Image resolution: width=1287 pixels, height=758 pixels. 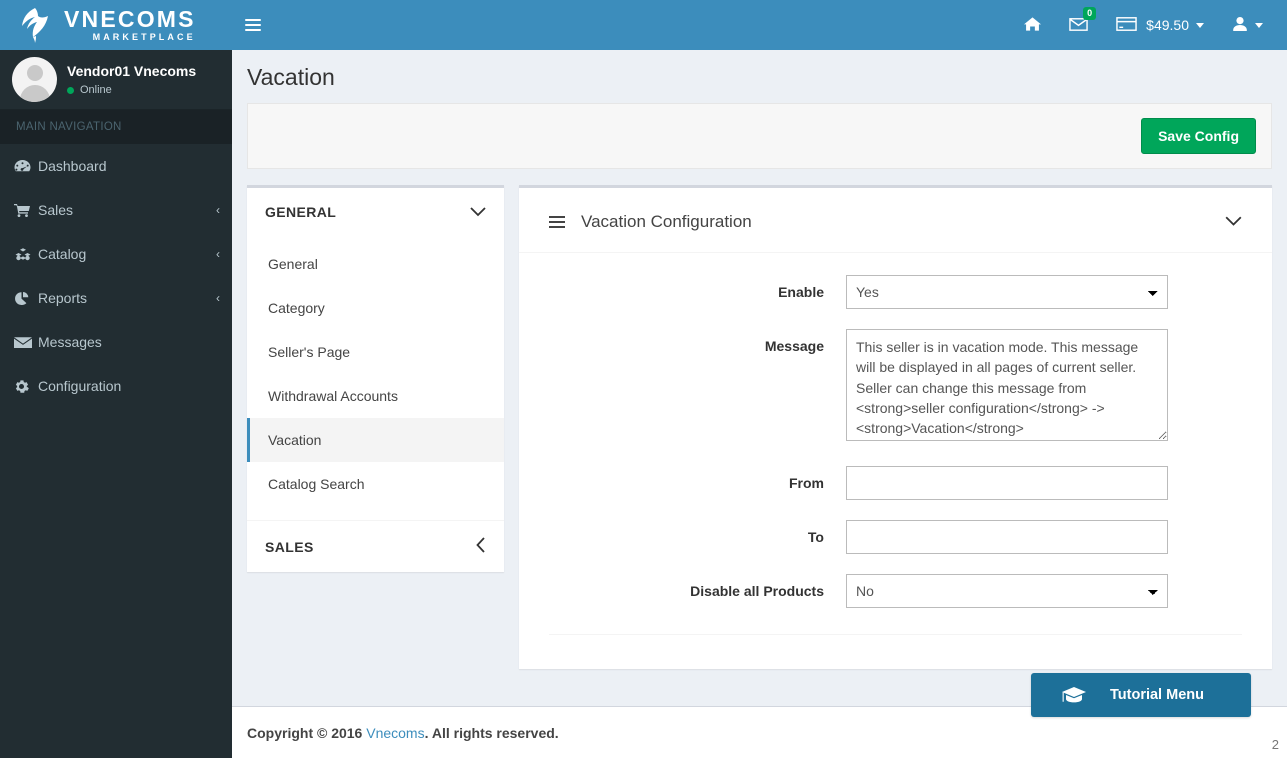 What do you see at coordinates (116, 342) in the screenshot?
I see `sidebar-item-messages: Messages` at bounding box center [116, 342].